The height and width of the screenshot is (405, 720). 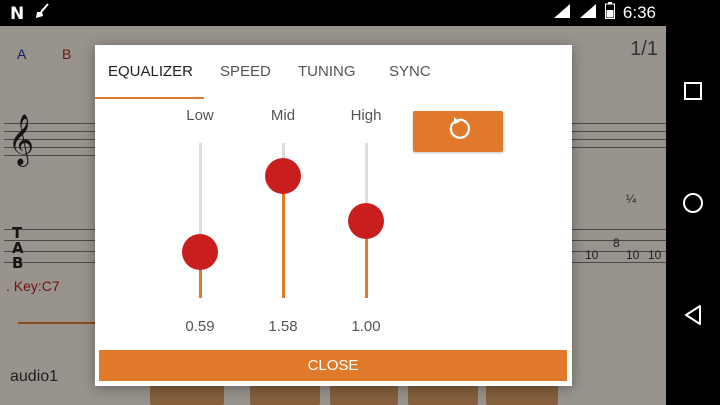 What do you see at coordinates (245, 71) in the screenshot?
I see `tab-speed: SPEED` at bounding box center [245, 71].